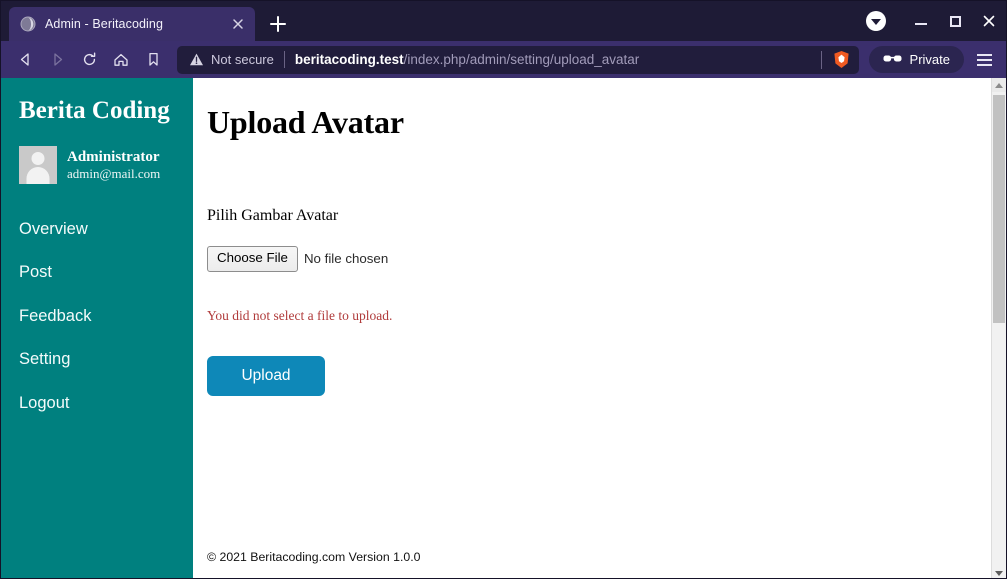 This screenshot has width=1007, height=579. I want to click on hamburger-menu-icon, so click(984, 60).